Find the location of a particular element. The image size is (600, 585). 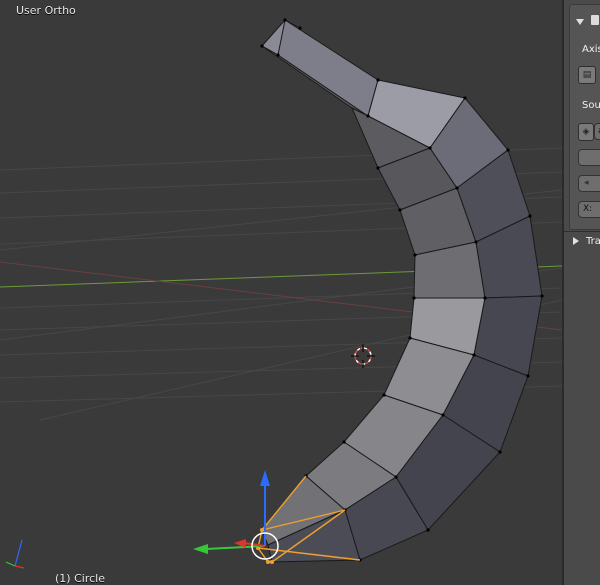

transform-expand-icon is located at coordinates (576, 241).